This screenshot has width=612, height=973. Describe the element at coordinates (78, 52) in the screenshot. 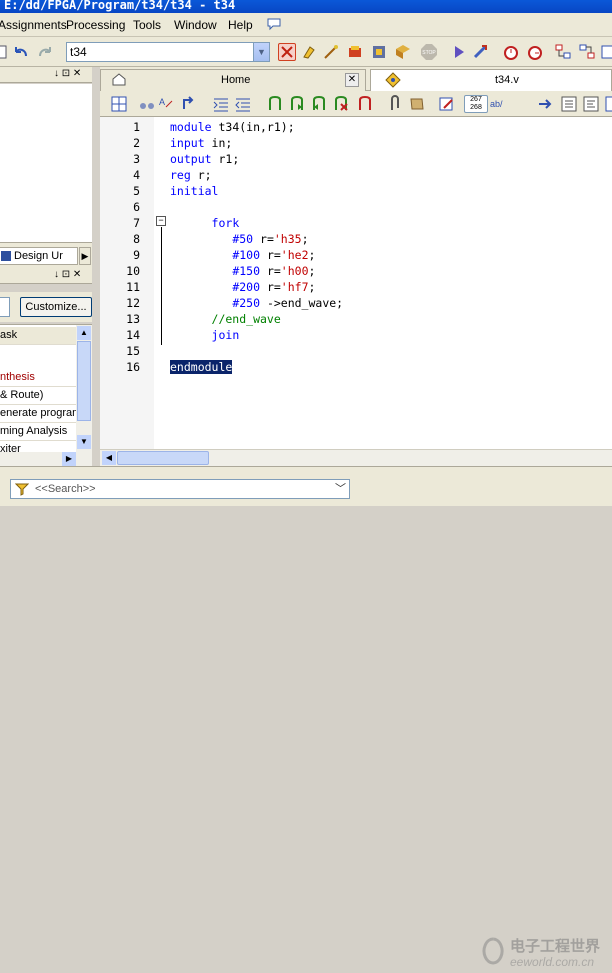

I see `project-selector-value: t34` at that location.